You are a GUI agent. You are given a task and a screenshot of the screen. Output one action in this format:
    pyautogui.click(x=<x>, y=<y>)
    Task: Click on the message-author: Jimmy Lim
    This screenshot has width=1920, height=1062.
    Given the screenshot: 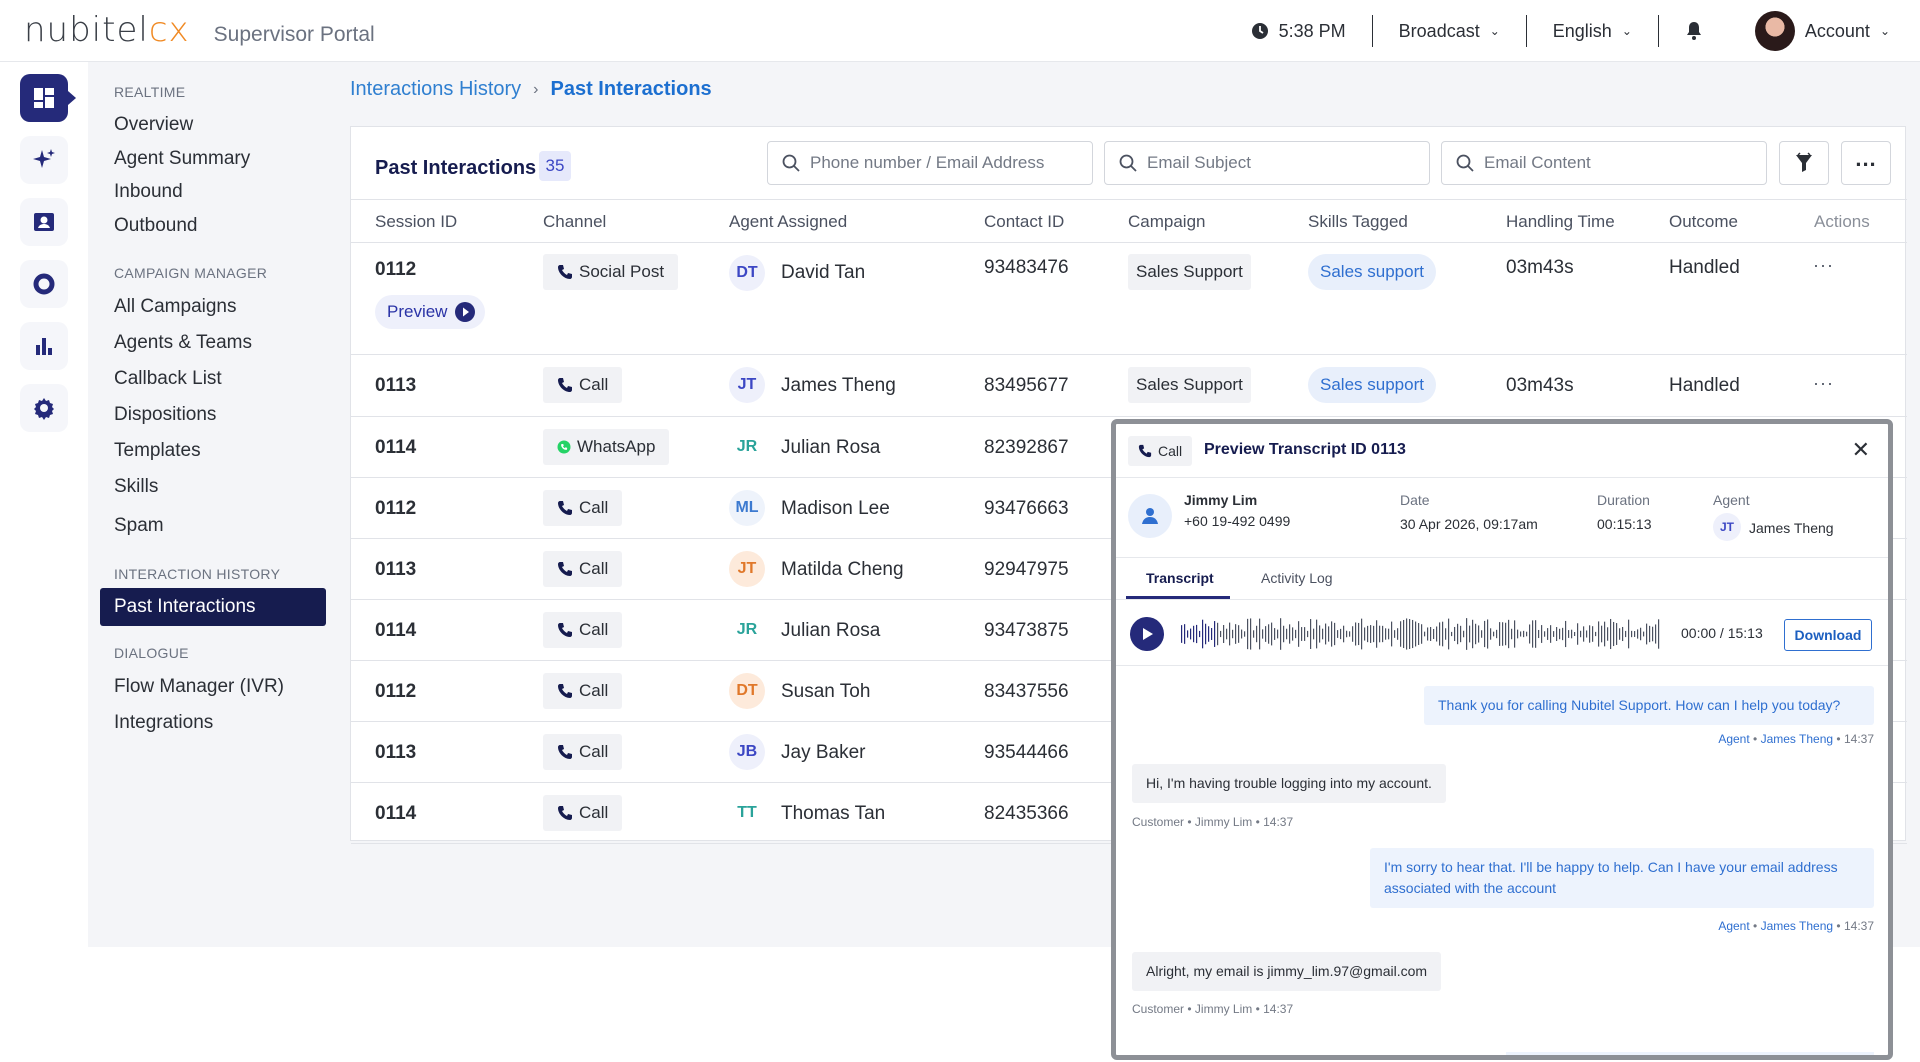 What is the action you would take?
    pyautogui.click(x=1223, y=1009)
    